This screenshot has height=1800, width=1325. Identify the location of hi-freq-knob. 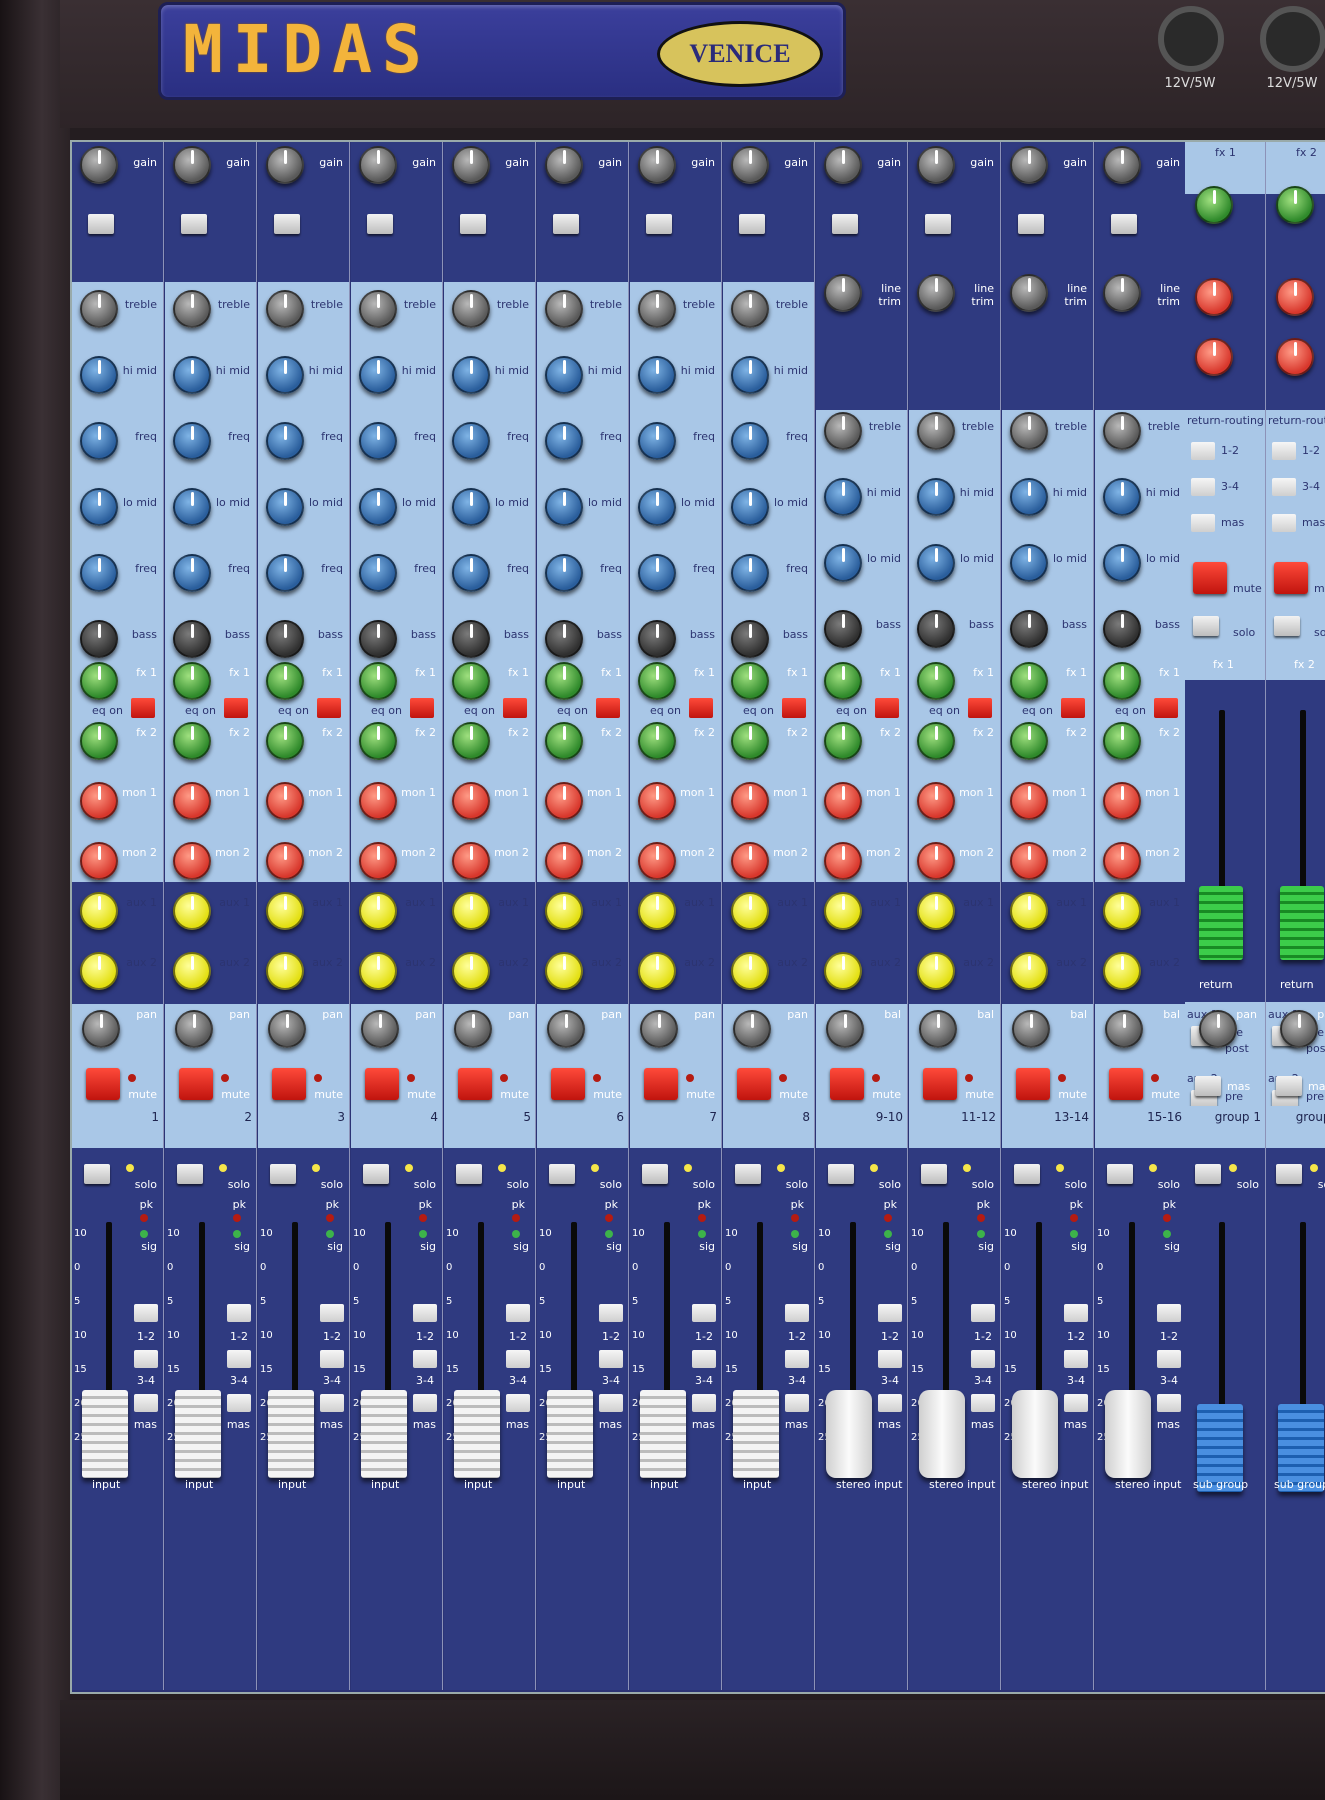
(657, 441).